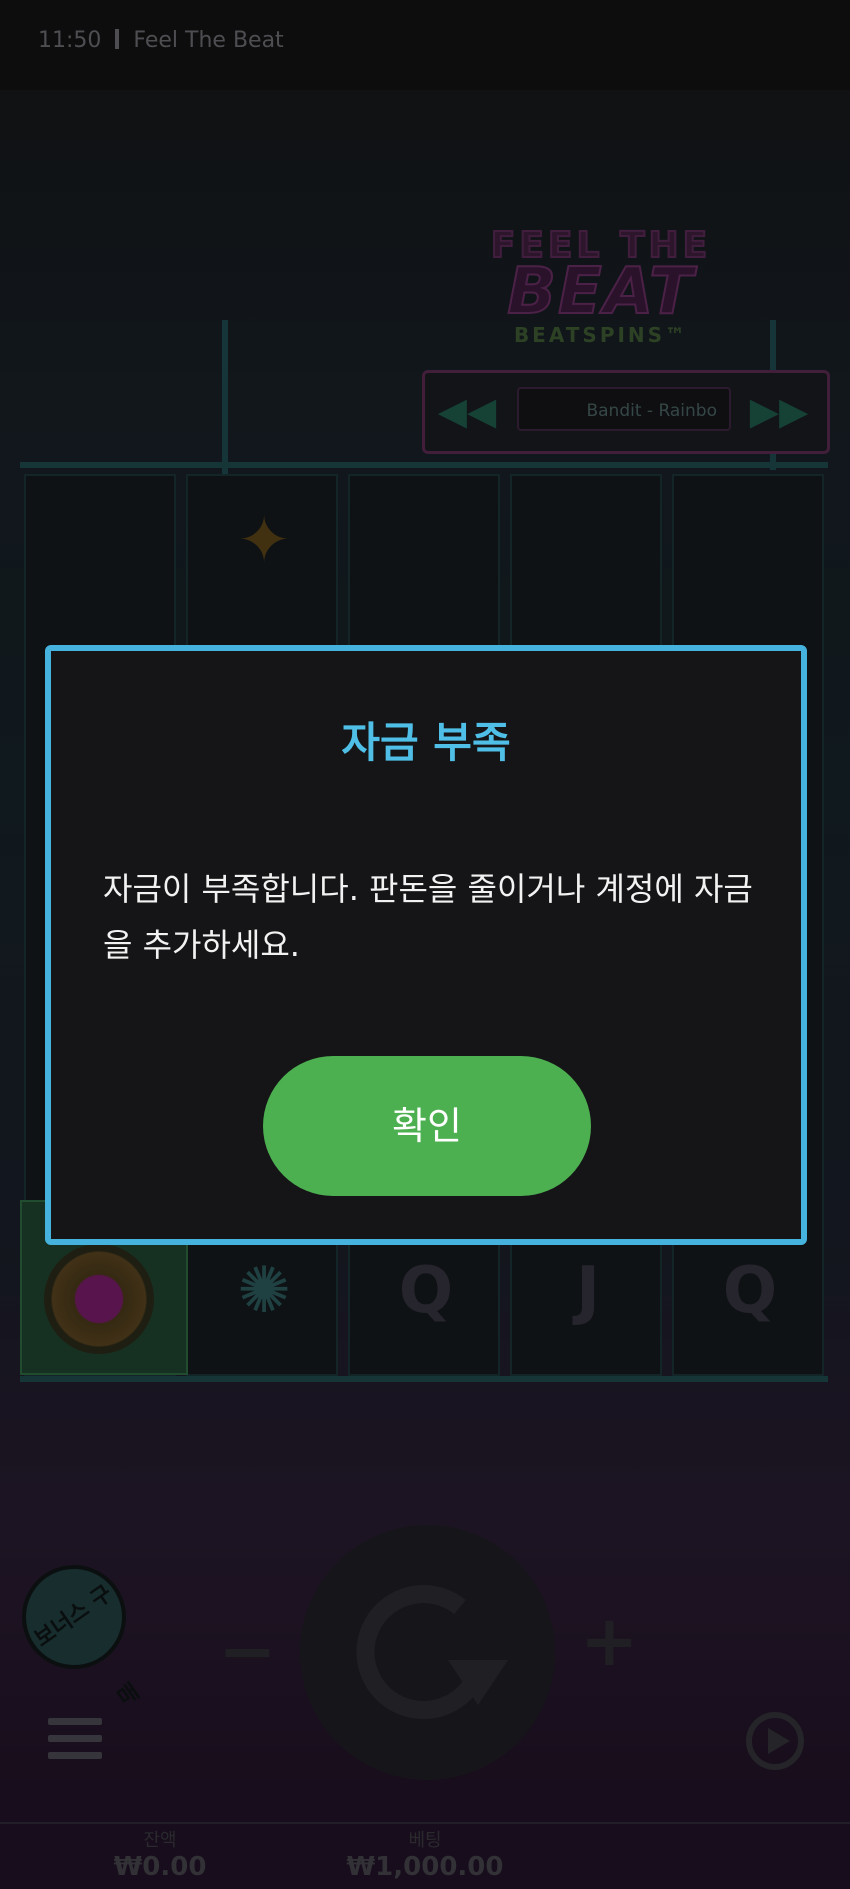  Describe the element at coordinates (426, 742) in the screenshot. I see `dialog-title: 자금 부족` at that location.